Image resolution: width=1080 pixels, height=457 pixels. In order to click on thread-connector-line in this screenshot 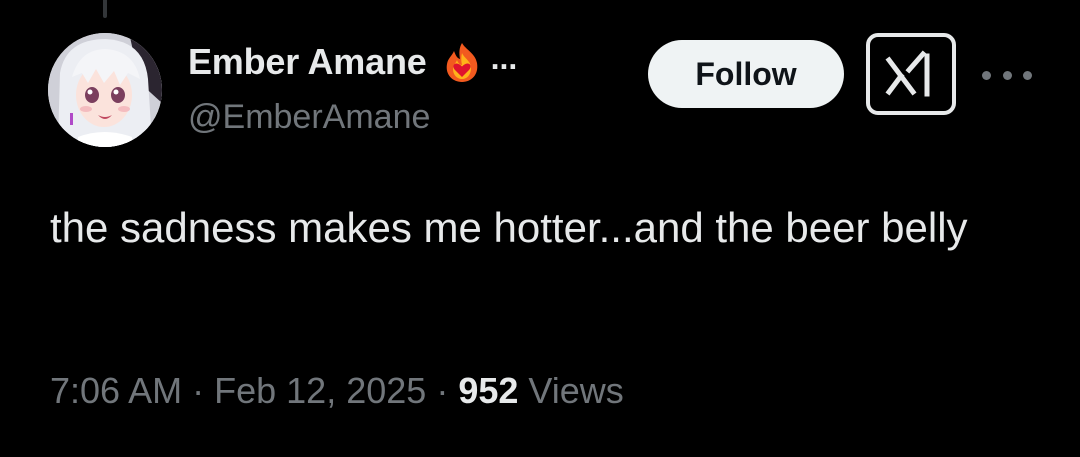, I will do `click(105, 9)`.